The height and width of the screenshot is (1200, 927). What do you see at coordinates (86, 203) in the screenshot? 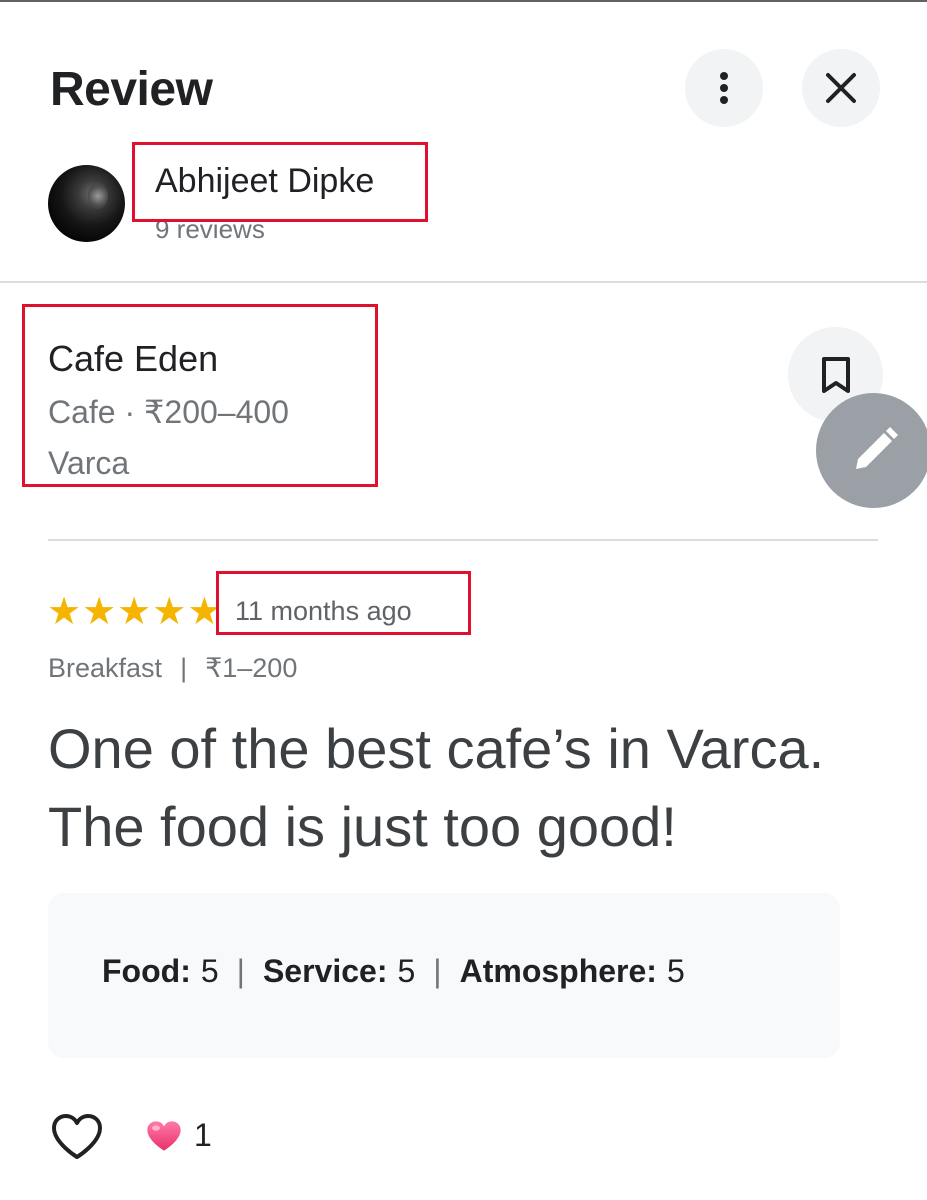
I see `avatar` at bounding box center [86, 203].